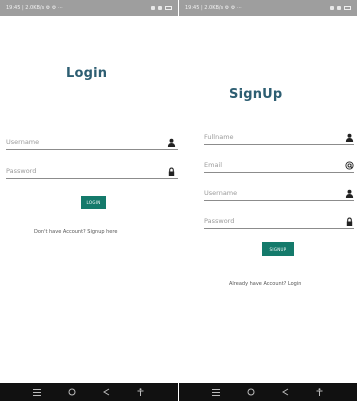  I want to click on login-link: Already have Account? Login, so click(265, 284).